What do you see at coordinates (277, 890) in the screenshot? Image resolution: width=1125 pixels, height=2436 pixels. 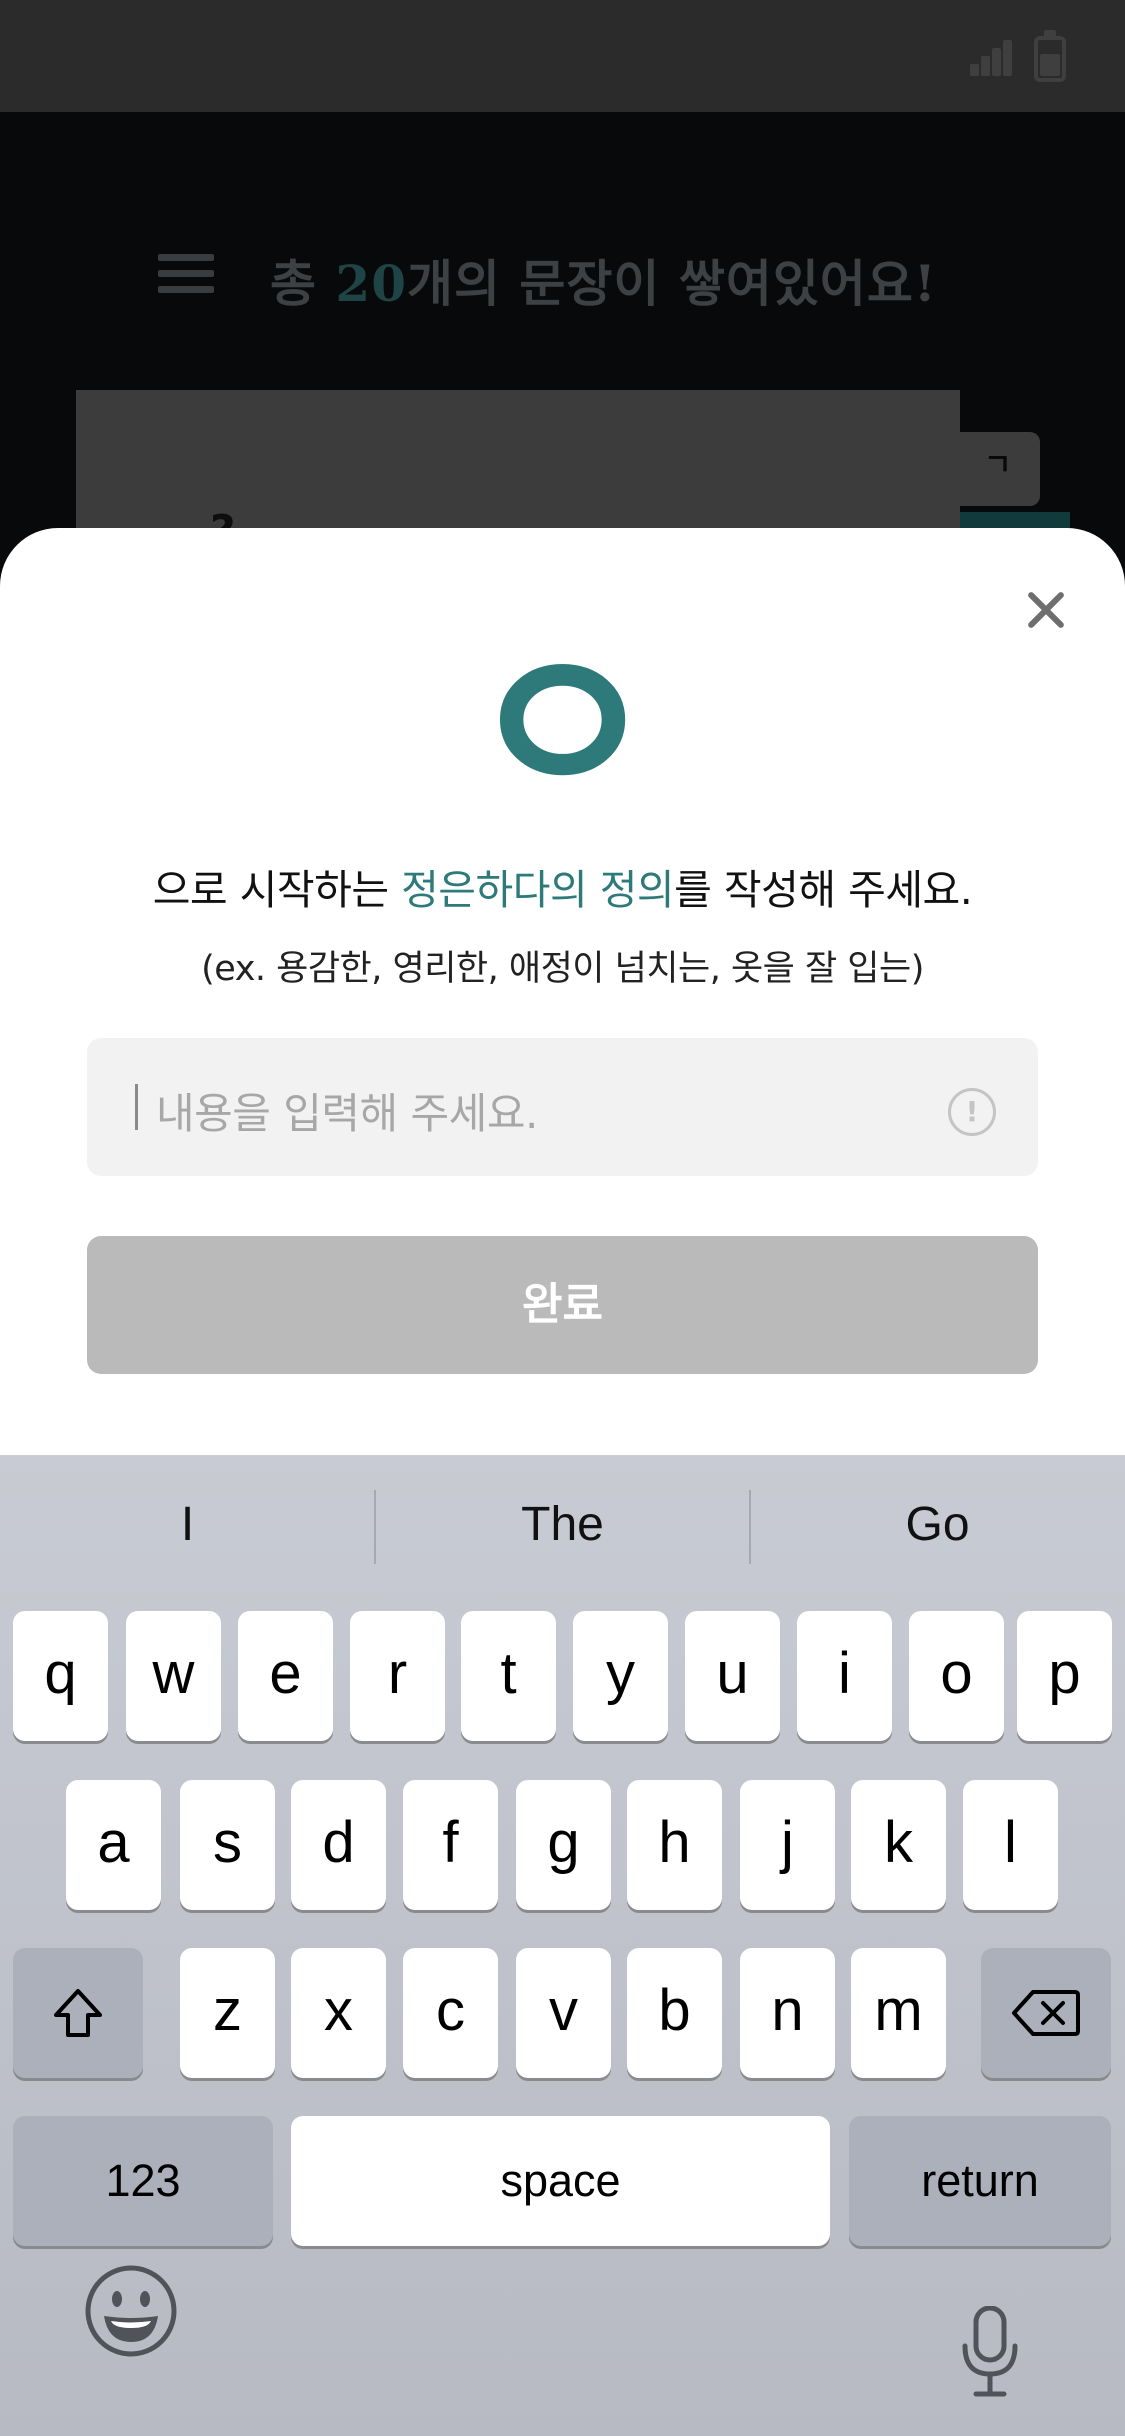 I see `headline-prefix: 으로 시작하는` at bounding box center [277, 890].